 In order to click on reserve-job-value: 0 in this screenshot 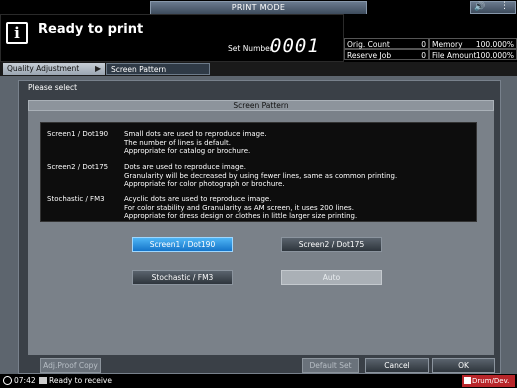, I will do `click(423, 55)`.